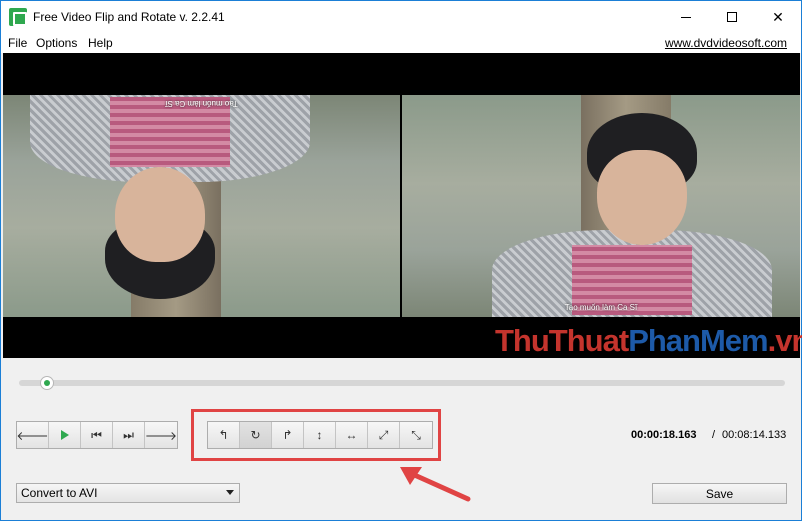 The width and height of the screenshot is (802, 521). I want to click on skip-forward-icon: ⏭, so click(128, 434).